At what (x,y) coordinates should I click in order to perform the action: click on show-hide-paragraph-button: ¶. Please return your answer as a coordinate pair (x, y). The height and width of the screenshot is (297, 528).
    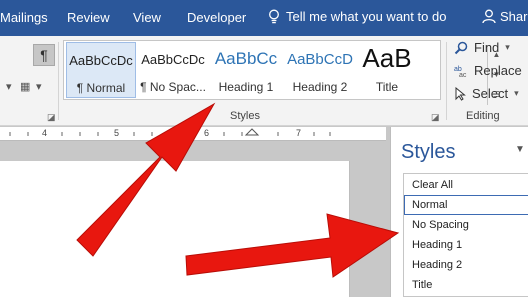
    Looking at the image, I should click on (44, 55).